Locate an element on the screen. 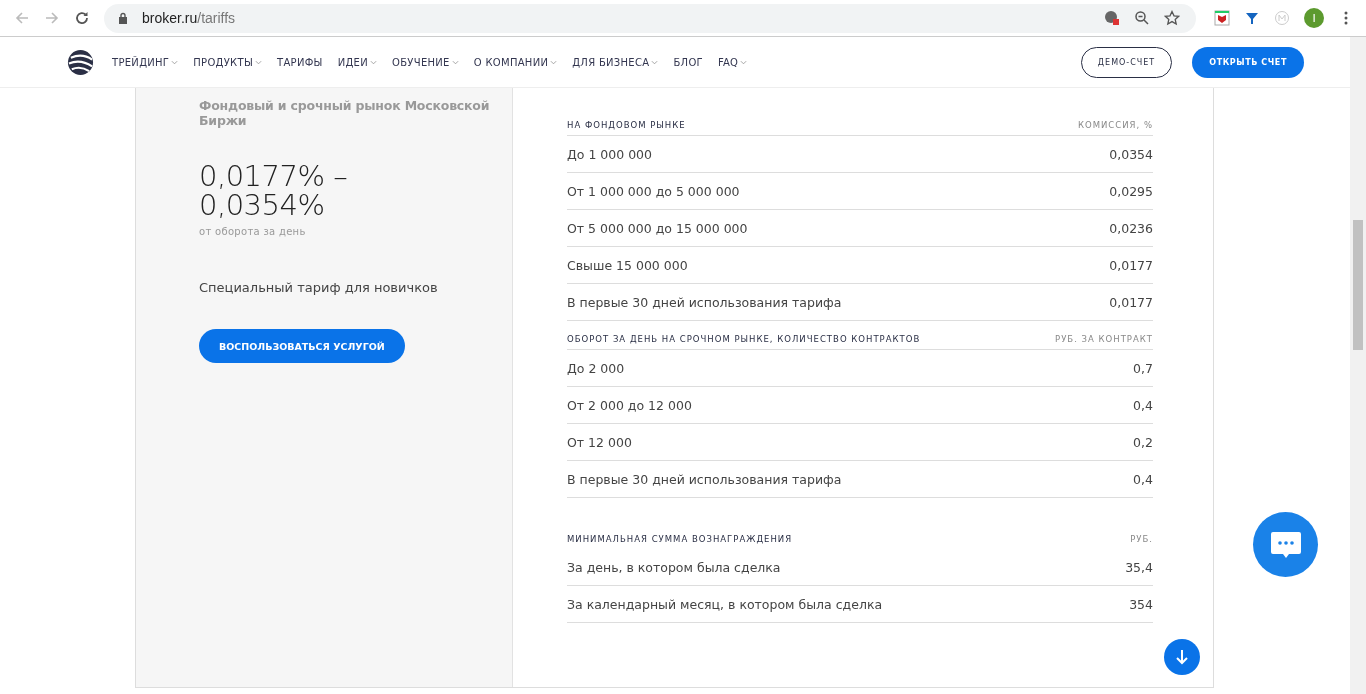 This screenshot has width=1366, height=694. table-cell: 0,2 is located at coordinates (1143, 442).